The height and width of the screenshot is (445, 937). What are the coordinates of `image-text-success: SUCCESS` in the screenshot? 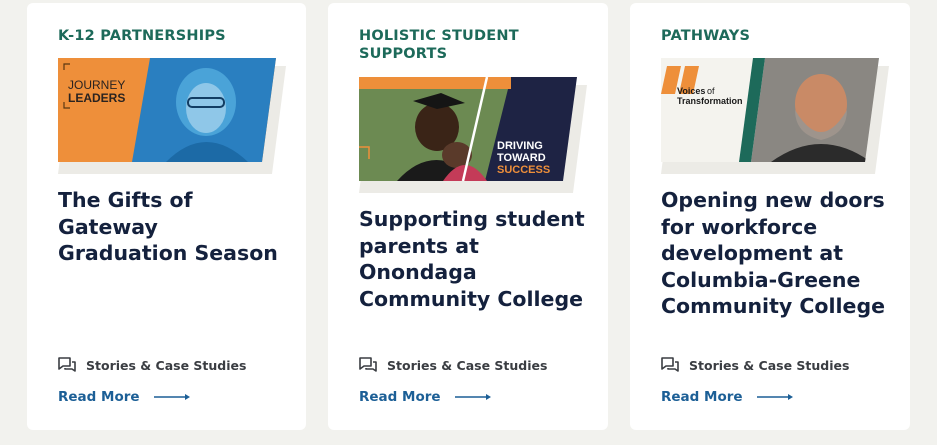 It's located at (523, 170).